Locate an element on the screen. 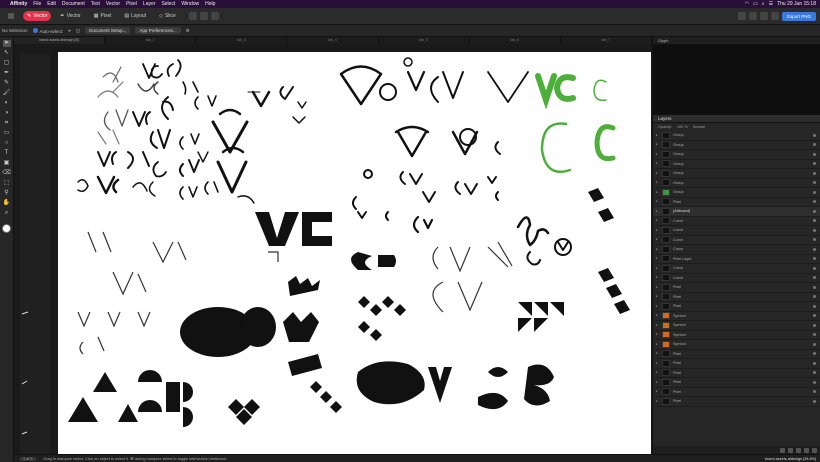 Image resolution: width=820 pixels, height=462 pixels. fx-icon is located at coordinates (806, 450).